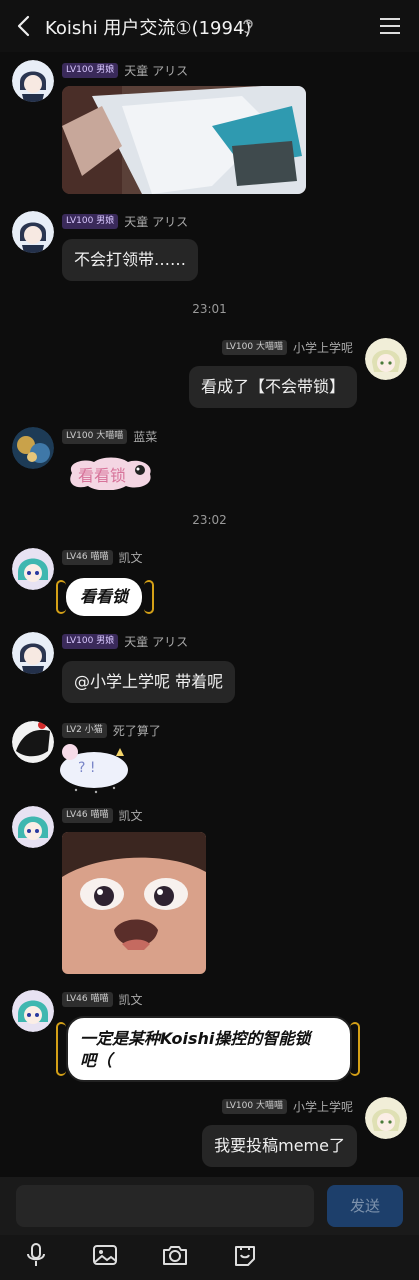  What do you see at coordinates (195, 1038) in the screenshot?
I see `sticker-text-line: 一定是某种Koishi操控的智能锁` at bounding box center [195, 1038].